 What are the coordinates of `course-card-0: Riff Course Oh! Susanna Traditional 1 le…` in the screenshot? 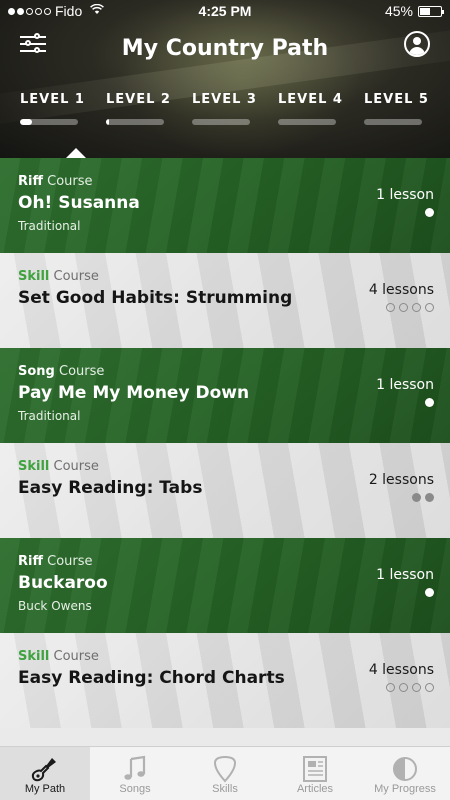 It's located at (225, 205).